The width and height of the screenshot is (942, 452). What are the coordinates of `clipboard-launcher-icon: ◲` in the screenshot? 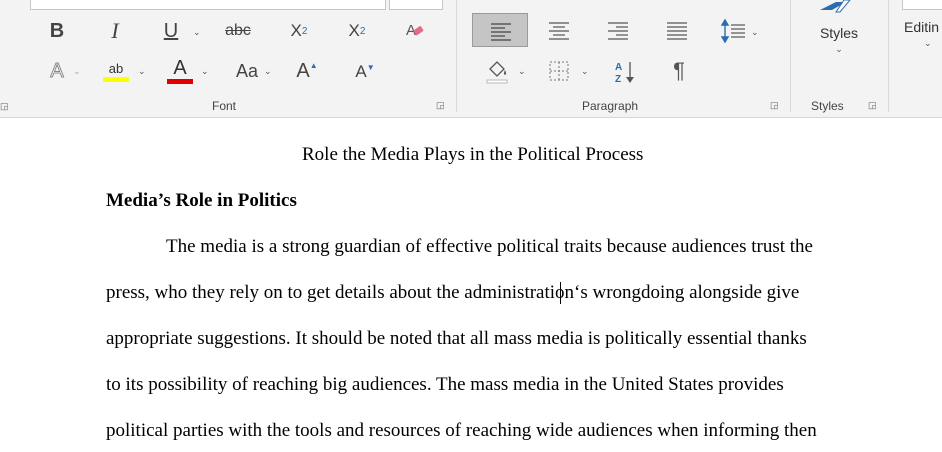 It's located at (4, 106).